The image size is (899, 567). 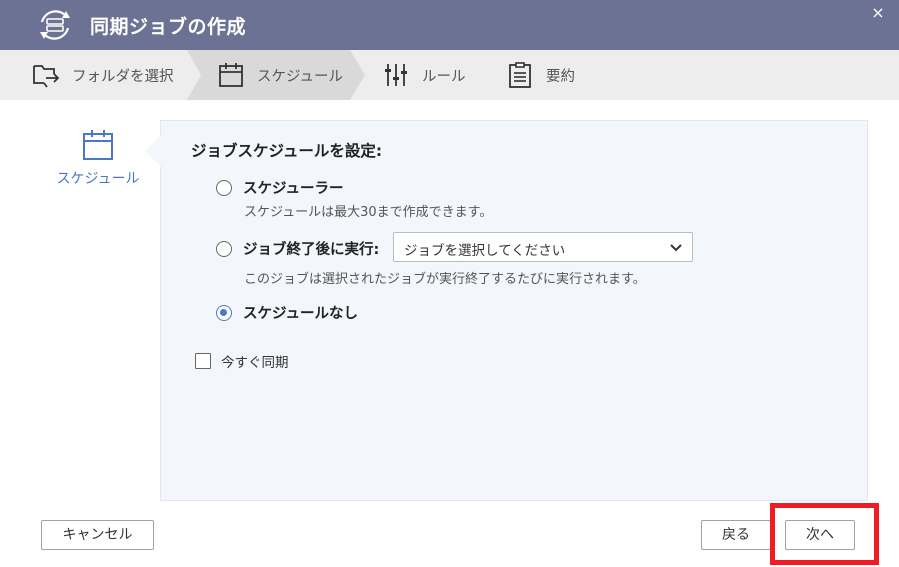 What do you see at coordinates (300, 314) in the screenshot?
I see `option-label: スケジュールなし` at bounding box center [300, 314].